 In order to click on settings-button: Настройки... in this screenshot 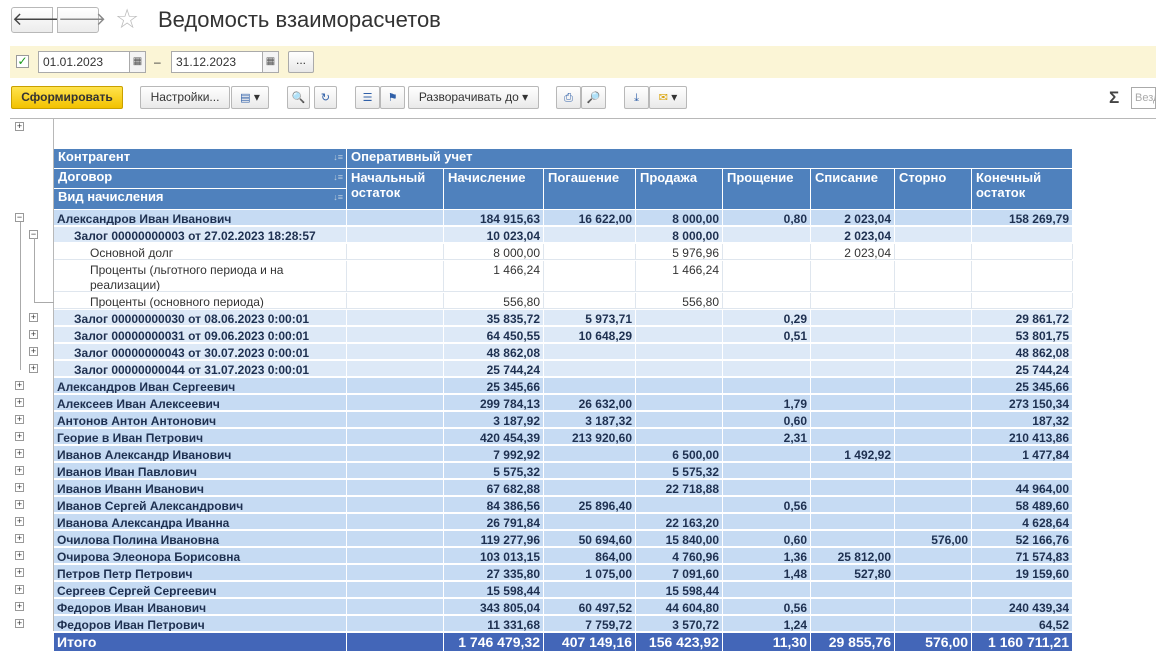, I will do `click(185, 97)`.